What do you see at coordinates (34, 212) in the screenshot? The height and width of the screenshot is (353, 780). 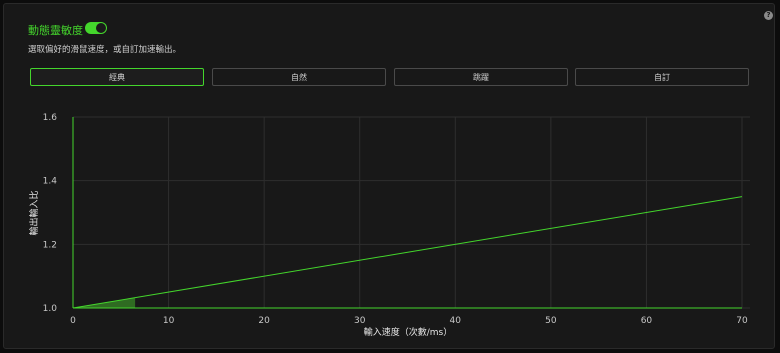 I see `y-axis-title: 輸出輸入比` at bounding box center [34, 212].